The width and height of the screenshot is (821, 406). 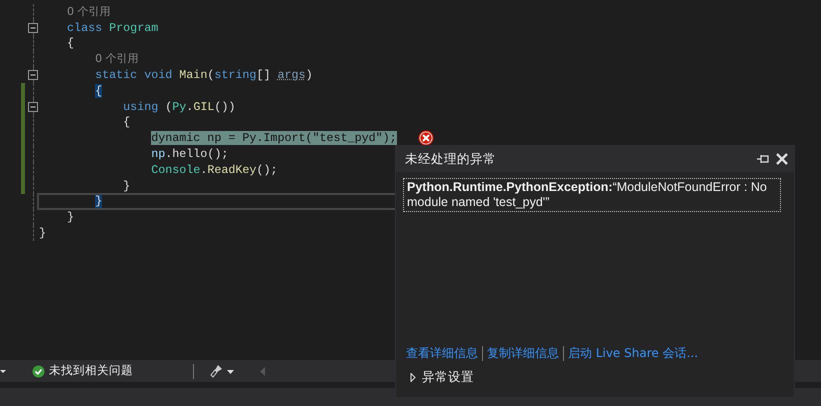 What do you see at coordinates (189, 154) in the screenshot?
I see `code-line: np.hello();` at bounding box center [189, 154].